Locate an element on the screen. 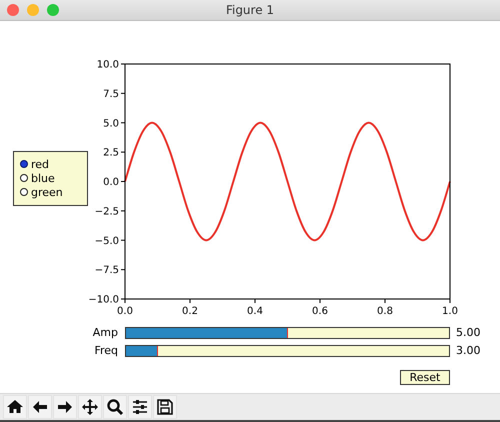 The width and height of the screenshot is (500, 422). slider-value: 5.00 is located at coordinates (468, 332).